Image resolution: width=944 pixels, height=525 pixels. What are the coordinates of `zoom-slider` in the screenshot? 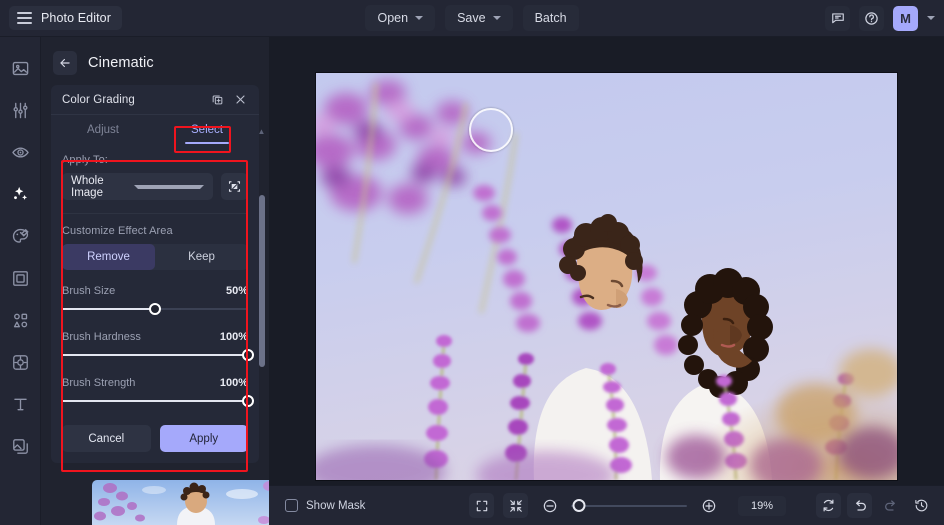 It's located at (629, 506).